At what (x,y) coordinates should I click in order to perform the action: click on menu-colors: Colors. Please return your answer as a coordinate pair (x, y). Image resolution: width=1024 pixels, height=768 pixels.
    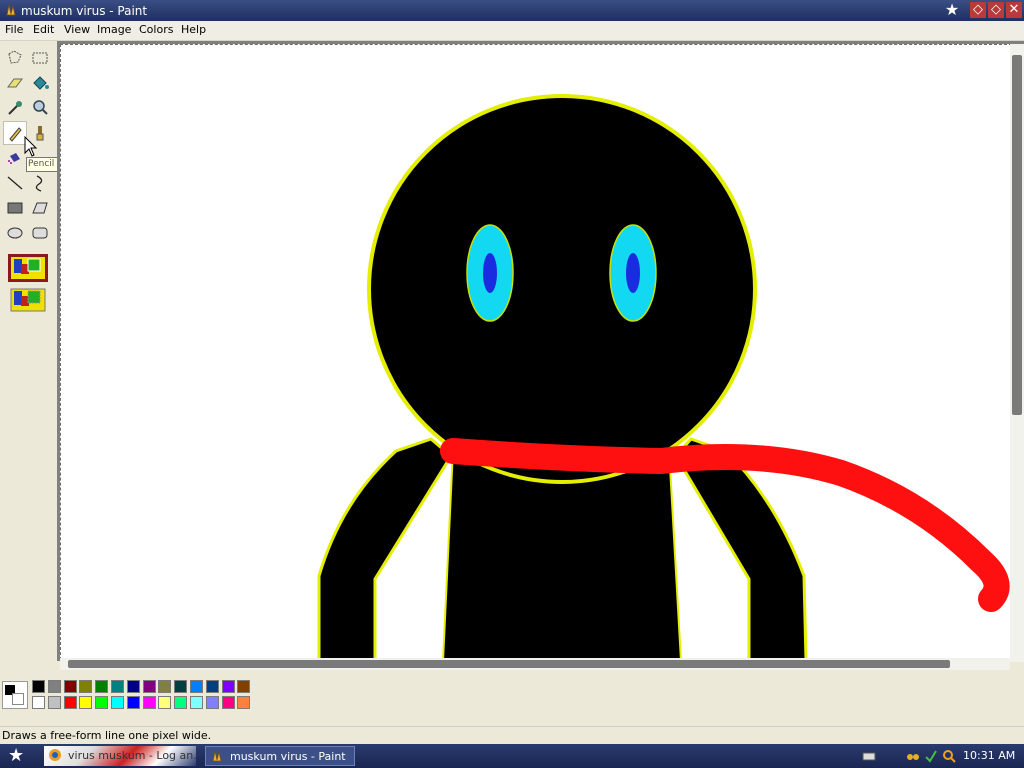
    Looking at the image, I should click on (156, 29).